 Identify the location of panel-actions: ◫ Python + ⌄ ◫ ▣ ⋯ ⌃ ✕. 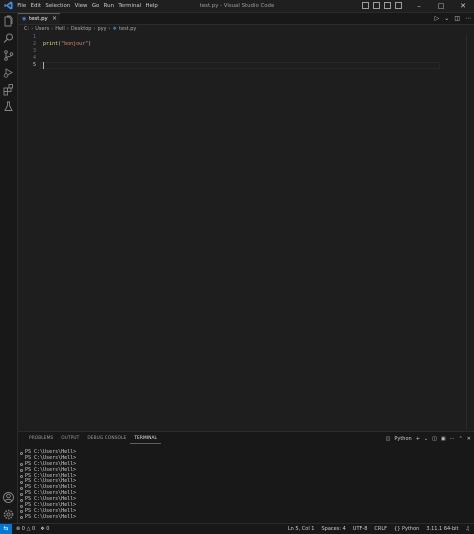
(428, 439).